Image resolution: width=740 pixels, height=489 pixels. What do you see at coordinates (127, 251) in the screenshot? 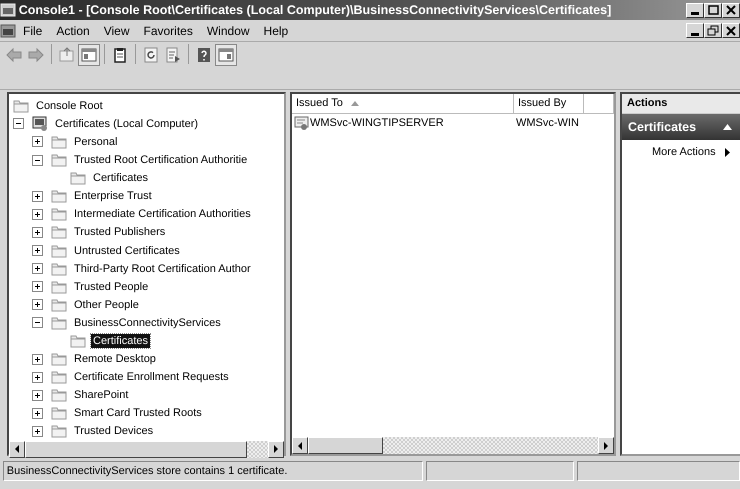
I see `tree-item: Untrusted Certificates` at bounding box center [127, 251].